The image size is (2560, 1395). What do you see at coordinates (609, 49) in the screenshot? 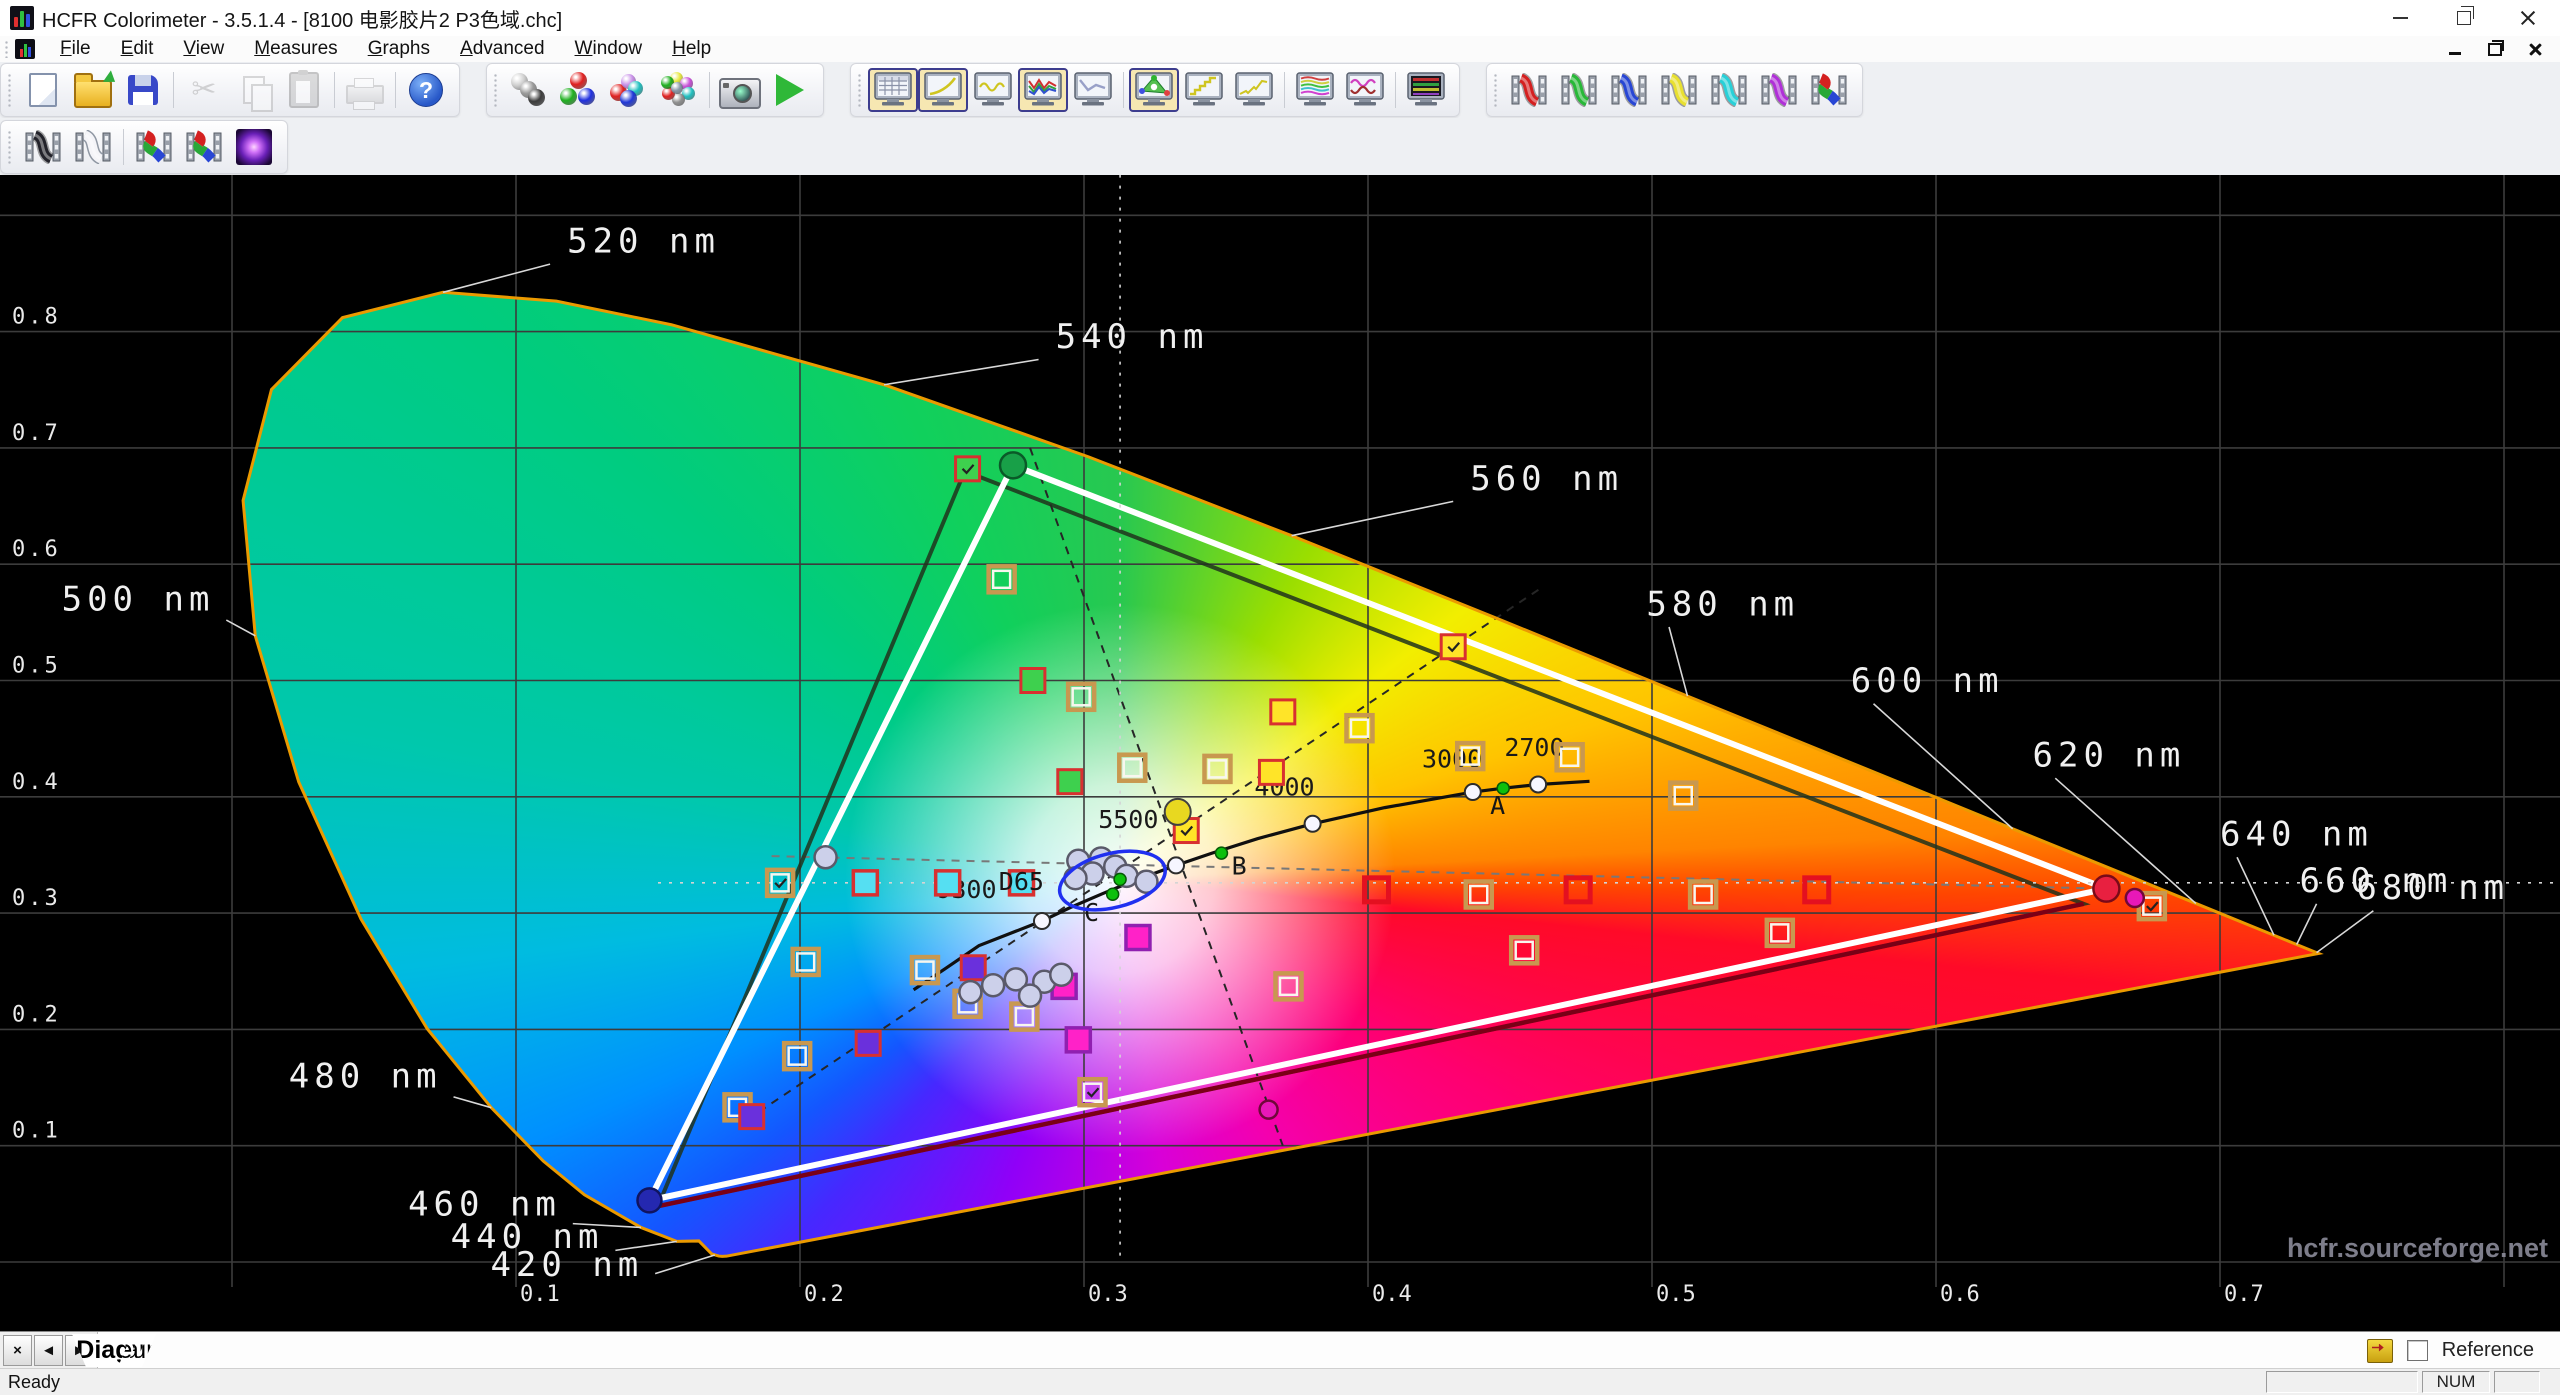
I see `menu-window: Window` at bounding box center [609, 49].